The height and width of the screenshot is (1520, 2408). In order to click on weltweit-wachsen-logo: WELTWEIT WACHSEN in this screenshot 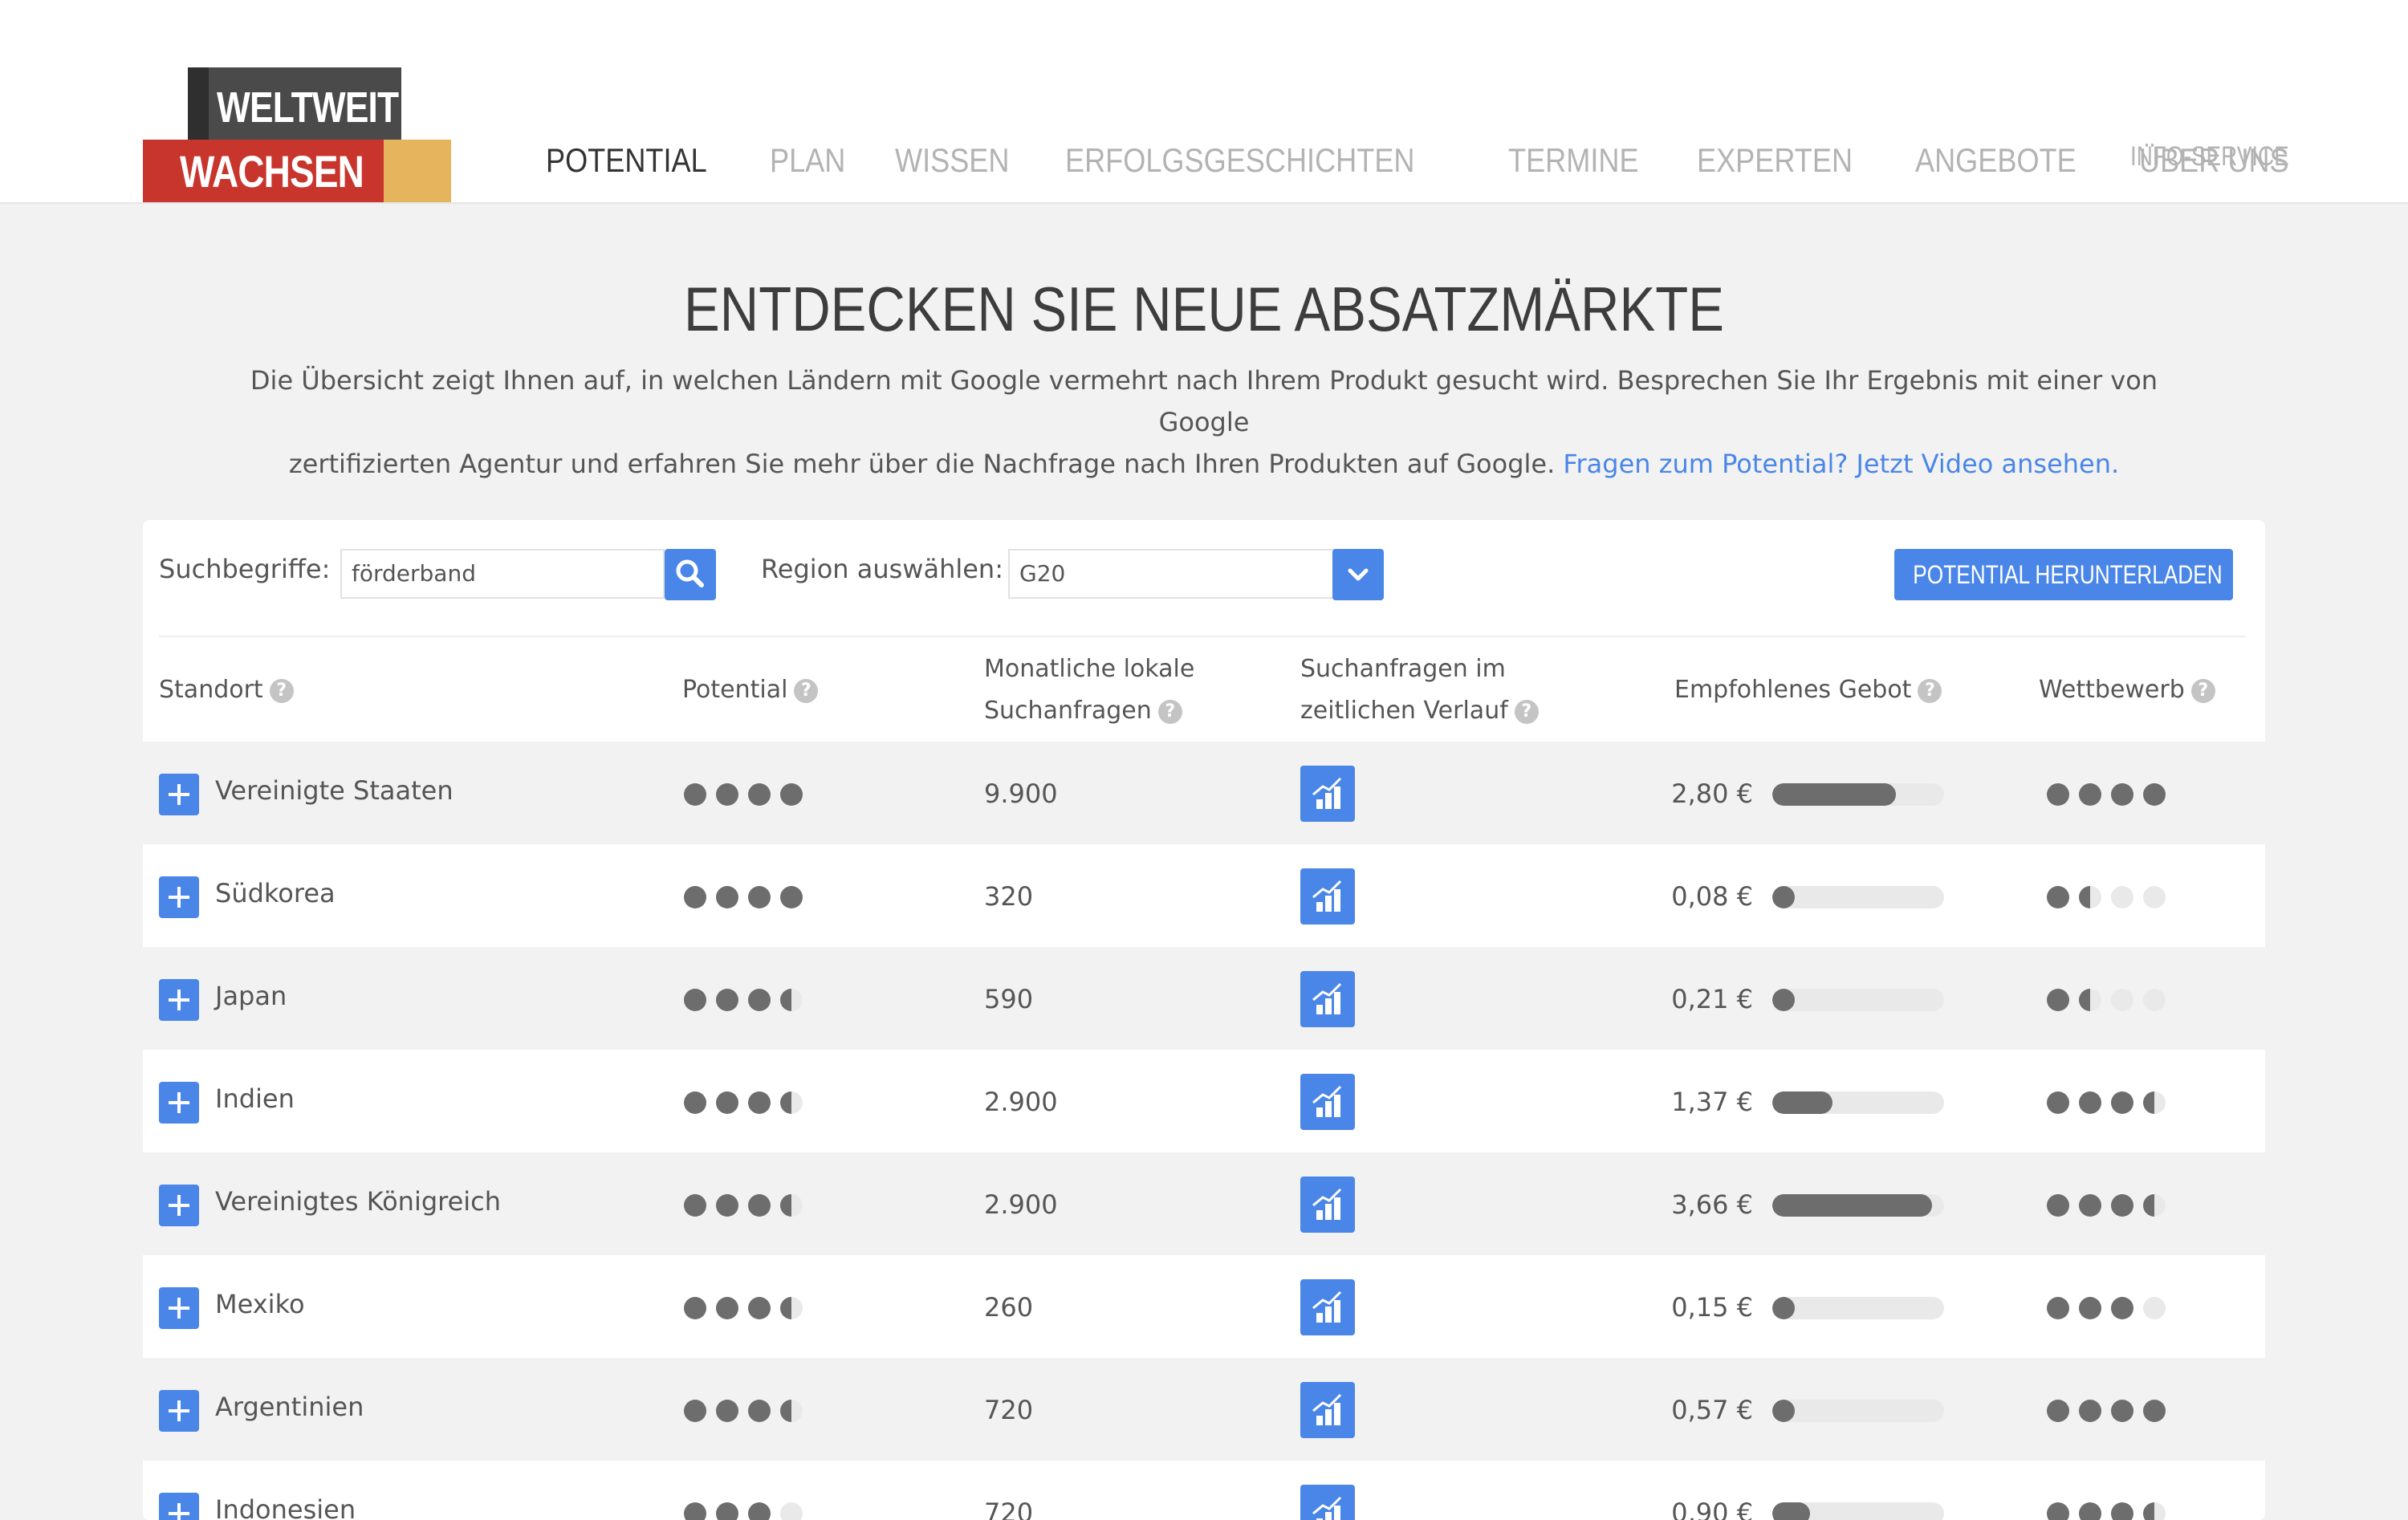, I will do `click(297, 134)`.